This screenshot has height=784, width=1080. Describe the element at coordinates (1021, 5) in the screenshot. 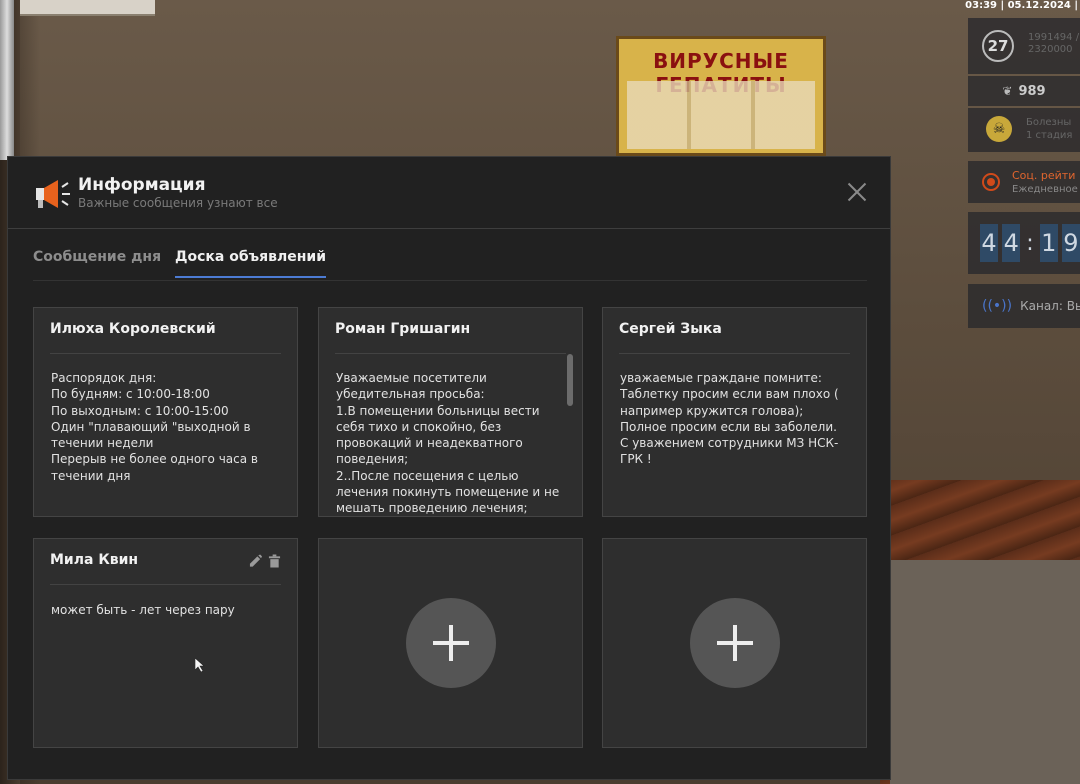

I see `hud-datetime: 03:39 | 05.12.2024 |` at that location.